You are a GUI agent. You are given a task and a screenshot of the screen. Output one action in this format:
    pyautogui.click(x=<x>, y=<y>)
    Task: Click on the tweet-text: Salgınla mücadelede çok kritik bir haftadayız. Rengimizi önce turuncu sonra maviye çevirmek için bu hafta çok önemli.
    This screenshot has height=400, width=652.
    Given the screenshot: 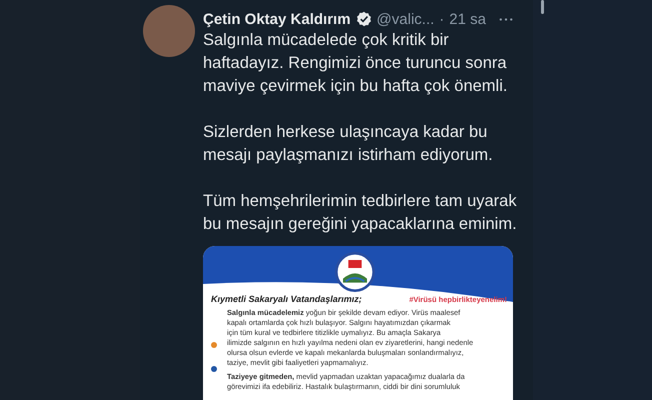 What is the action you would take?
    pyautogui.click(x=355, y=63)
    